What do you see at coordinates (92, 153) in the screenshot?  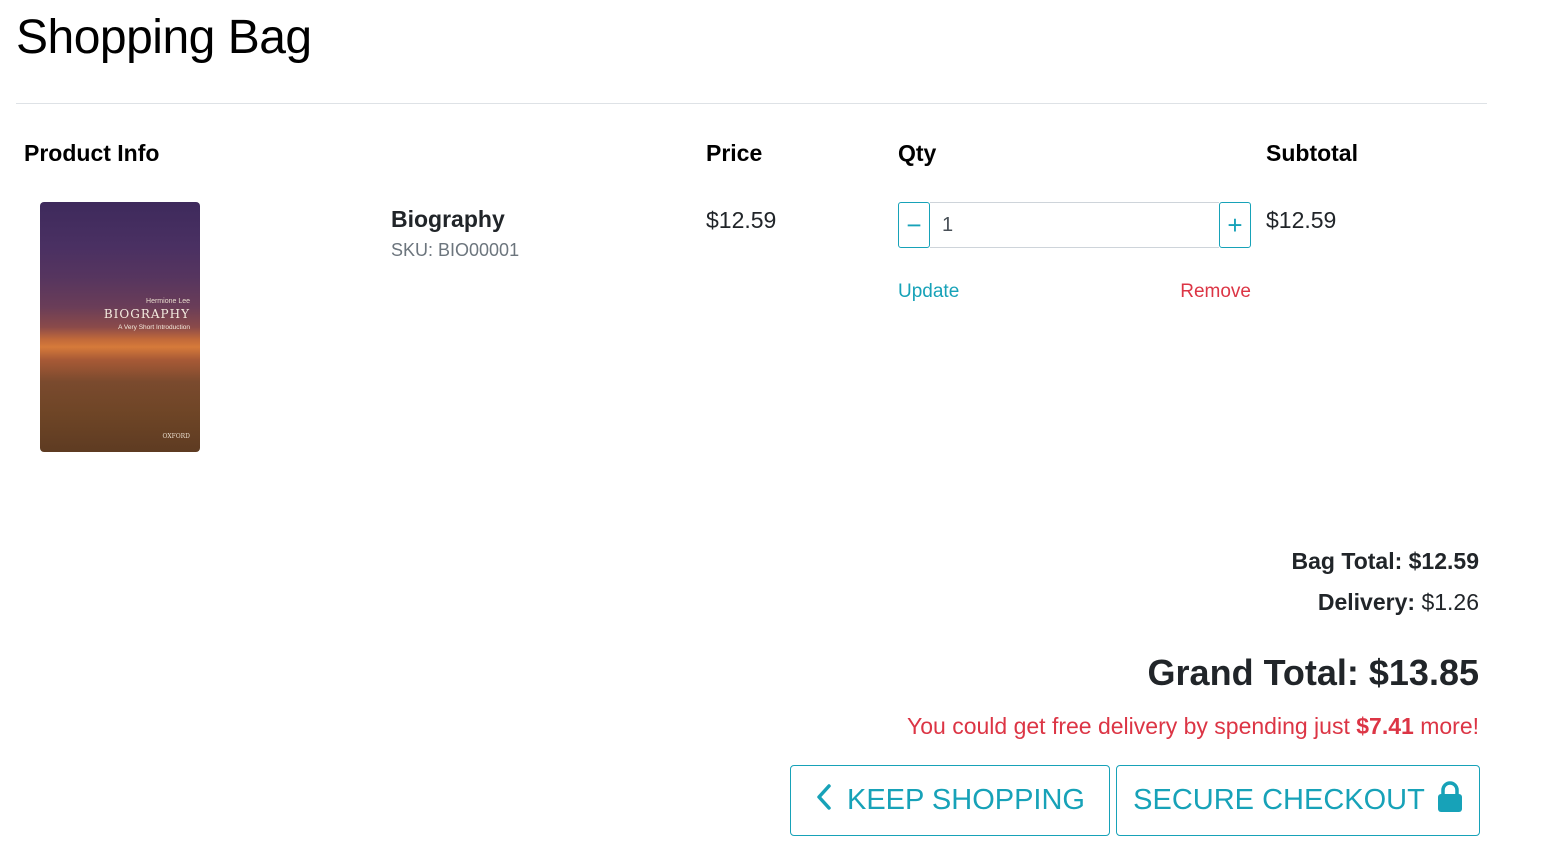 I see `column-header-product-info: Product Info` at bounding box center [92, 153].